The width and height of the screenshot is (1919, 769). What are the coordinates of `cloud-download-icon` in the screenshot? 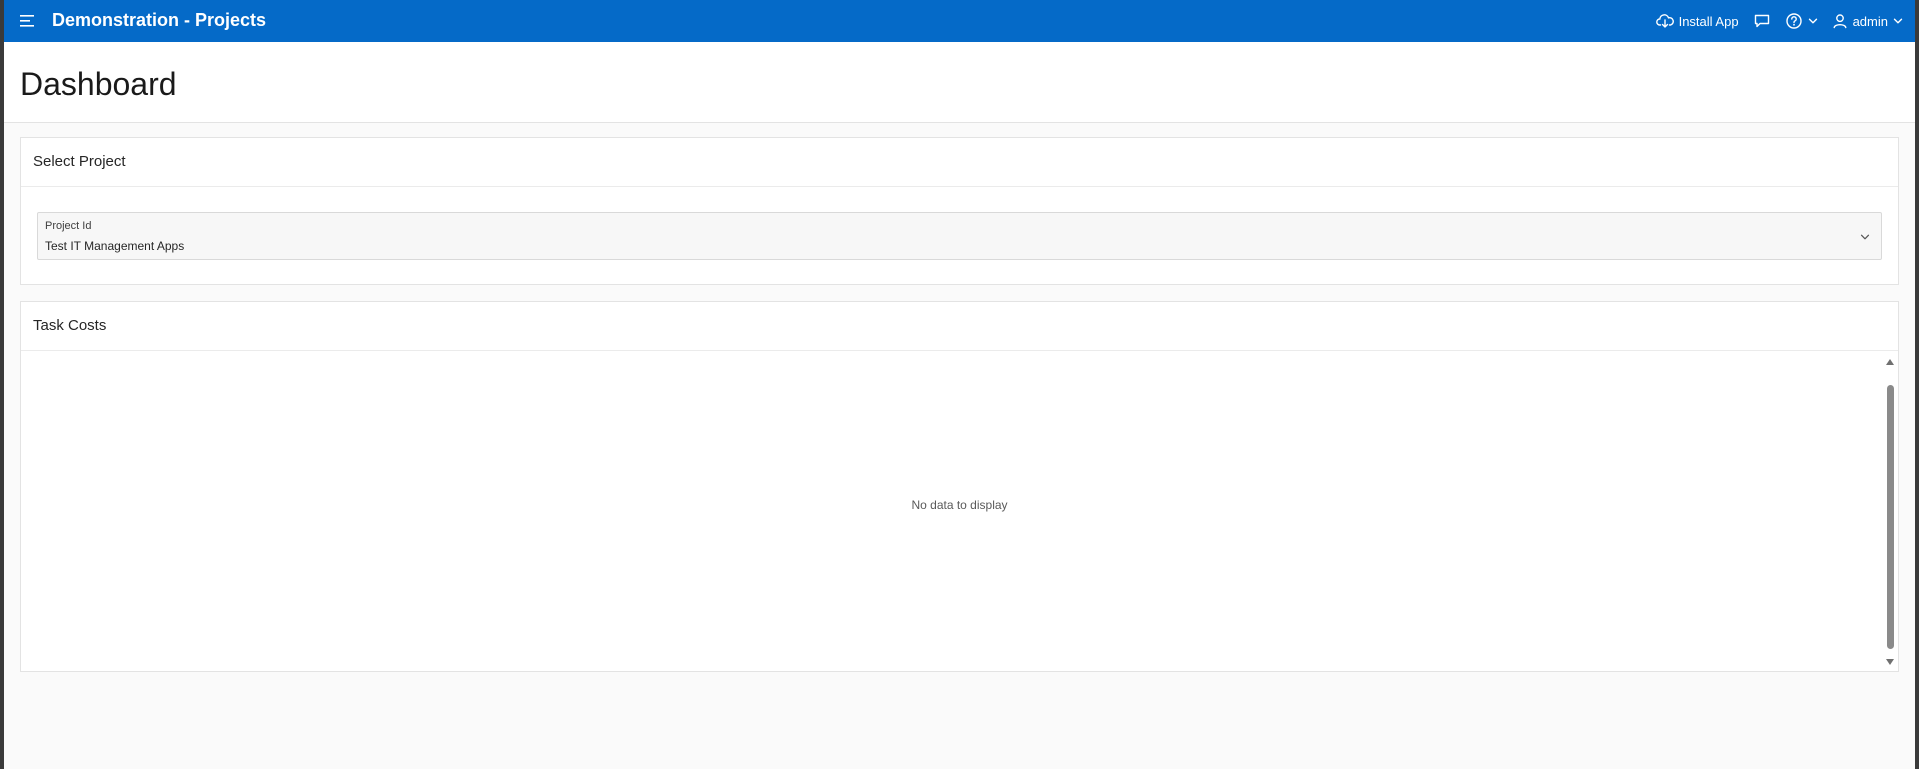 It's located at (1664, 21).